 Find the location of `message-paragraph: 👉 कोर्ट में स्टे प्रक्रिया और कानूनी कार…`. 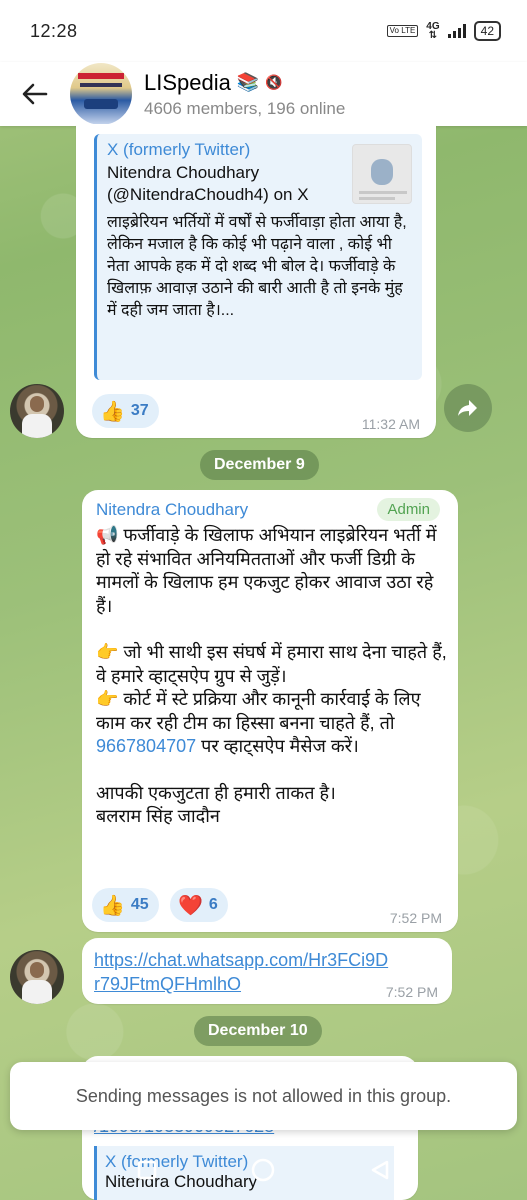

message-paragraph: 👉 कोर्ट में स्टे प्रक्रिया और कानूनी कार… is located at coordinates (258, 711).